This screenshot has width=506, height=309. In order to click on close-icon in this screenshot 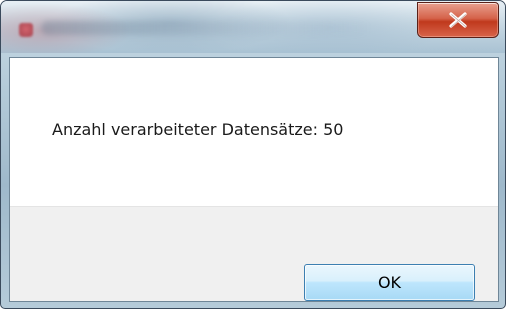, I will do `click(458, 20)`.